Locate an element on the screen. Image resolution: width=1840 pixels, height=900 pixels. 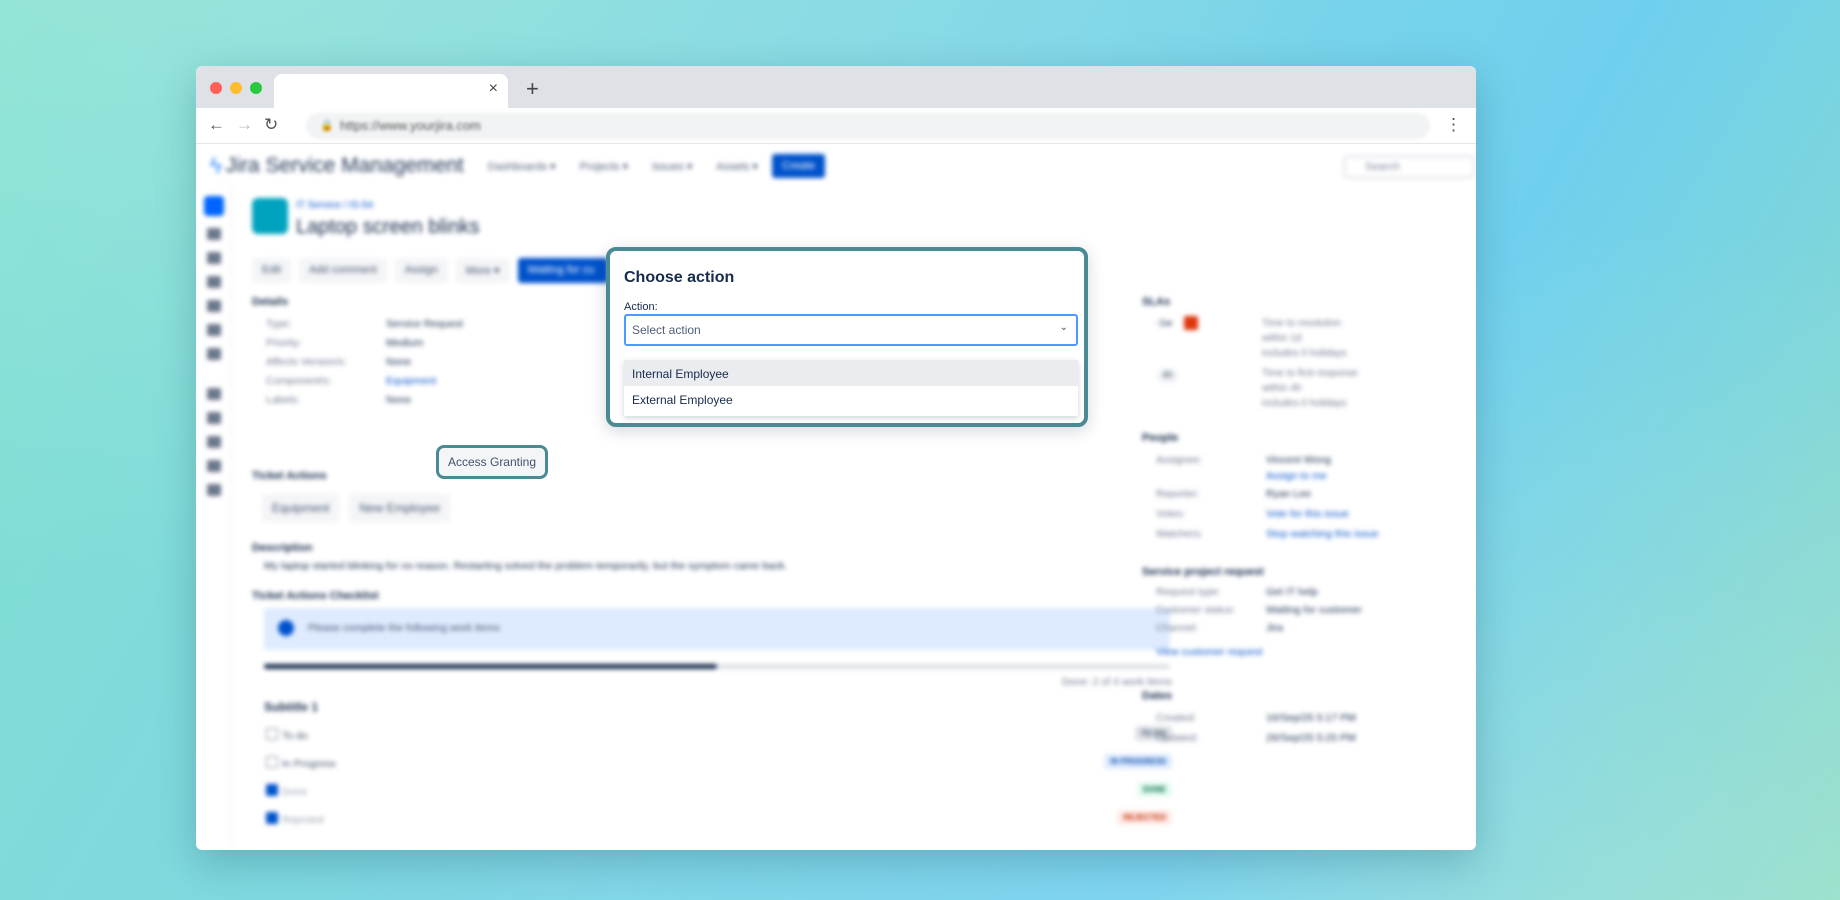
close-window-button is located at coordinates (216, 88).